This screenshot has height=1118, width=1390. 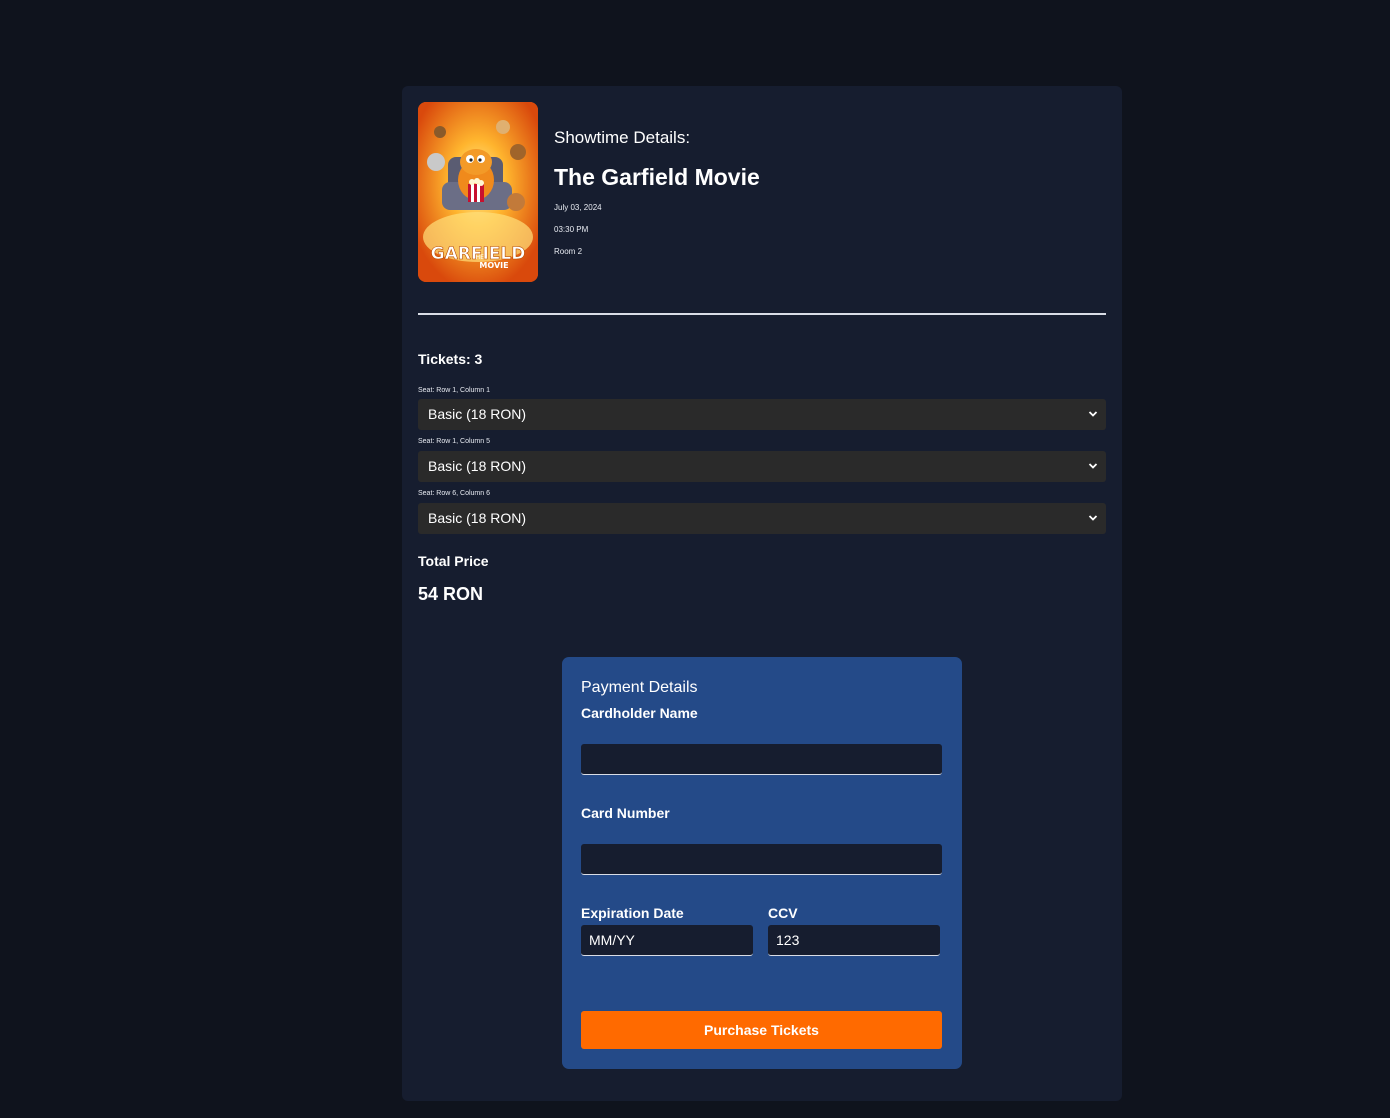 I want to click on movie-title: The Garfield Movie, so click(x=657, y=177).